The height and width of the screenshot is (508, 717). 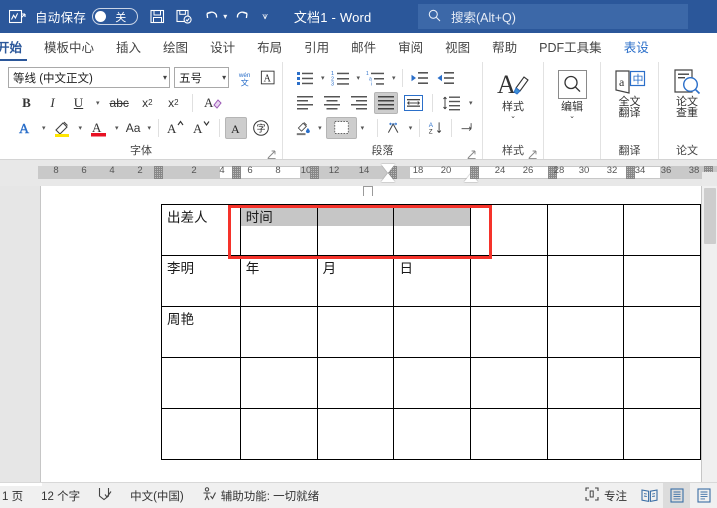 What do you see at coordinates (355, 434) in the screenshot?
I see `table-cell-r4c2` at bounding box center [355, 434].